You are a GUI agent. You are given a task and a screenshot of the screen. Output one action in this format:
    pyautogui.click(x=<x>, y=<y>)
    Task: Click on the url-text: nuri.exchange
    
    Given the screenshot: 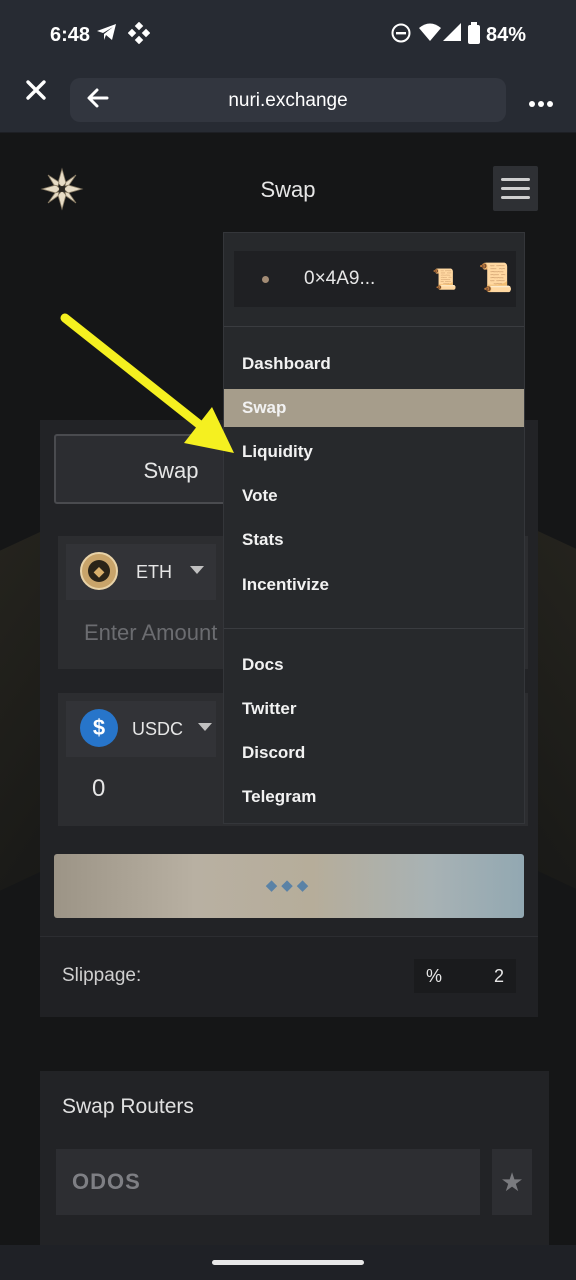 What is the action you would take?
    pyautogui.click(x=288, y=100)
    